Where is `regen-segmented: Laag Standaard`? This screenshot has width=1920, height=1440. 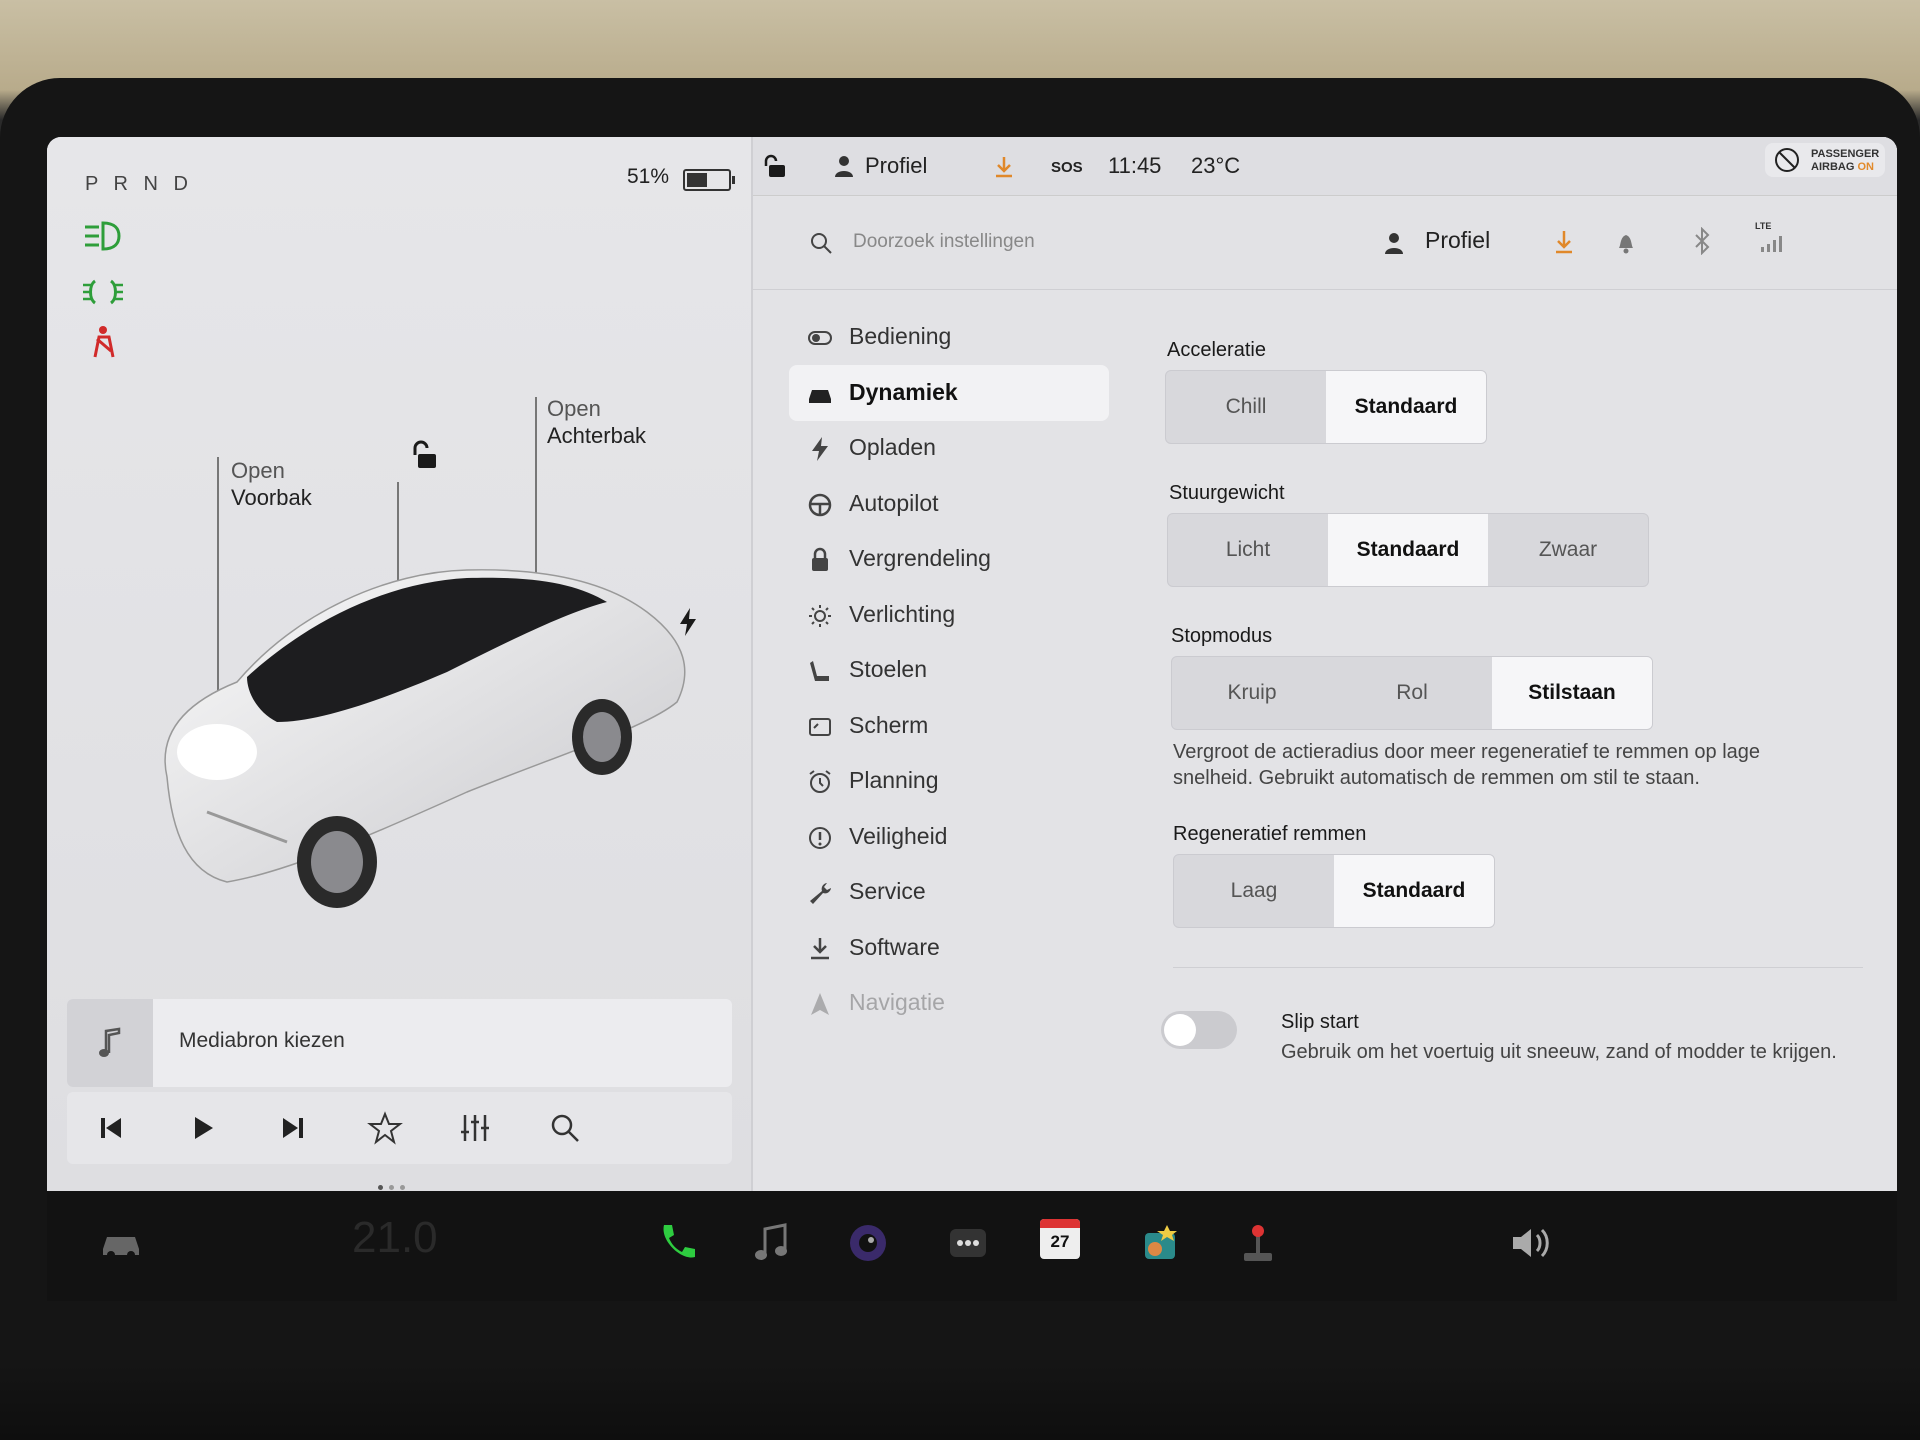
regen-segmented: Laag Standaard is located at coordinates (1334, 891).